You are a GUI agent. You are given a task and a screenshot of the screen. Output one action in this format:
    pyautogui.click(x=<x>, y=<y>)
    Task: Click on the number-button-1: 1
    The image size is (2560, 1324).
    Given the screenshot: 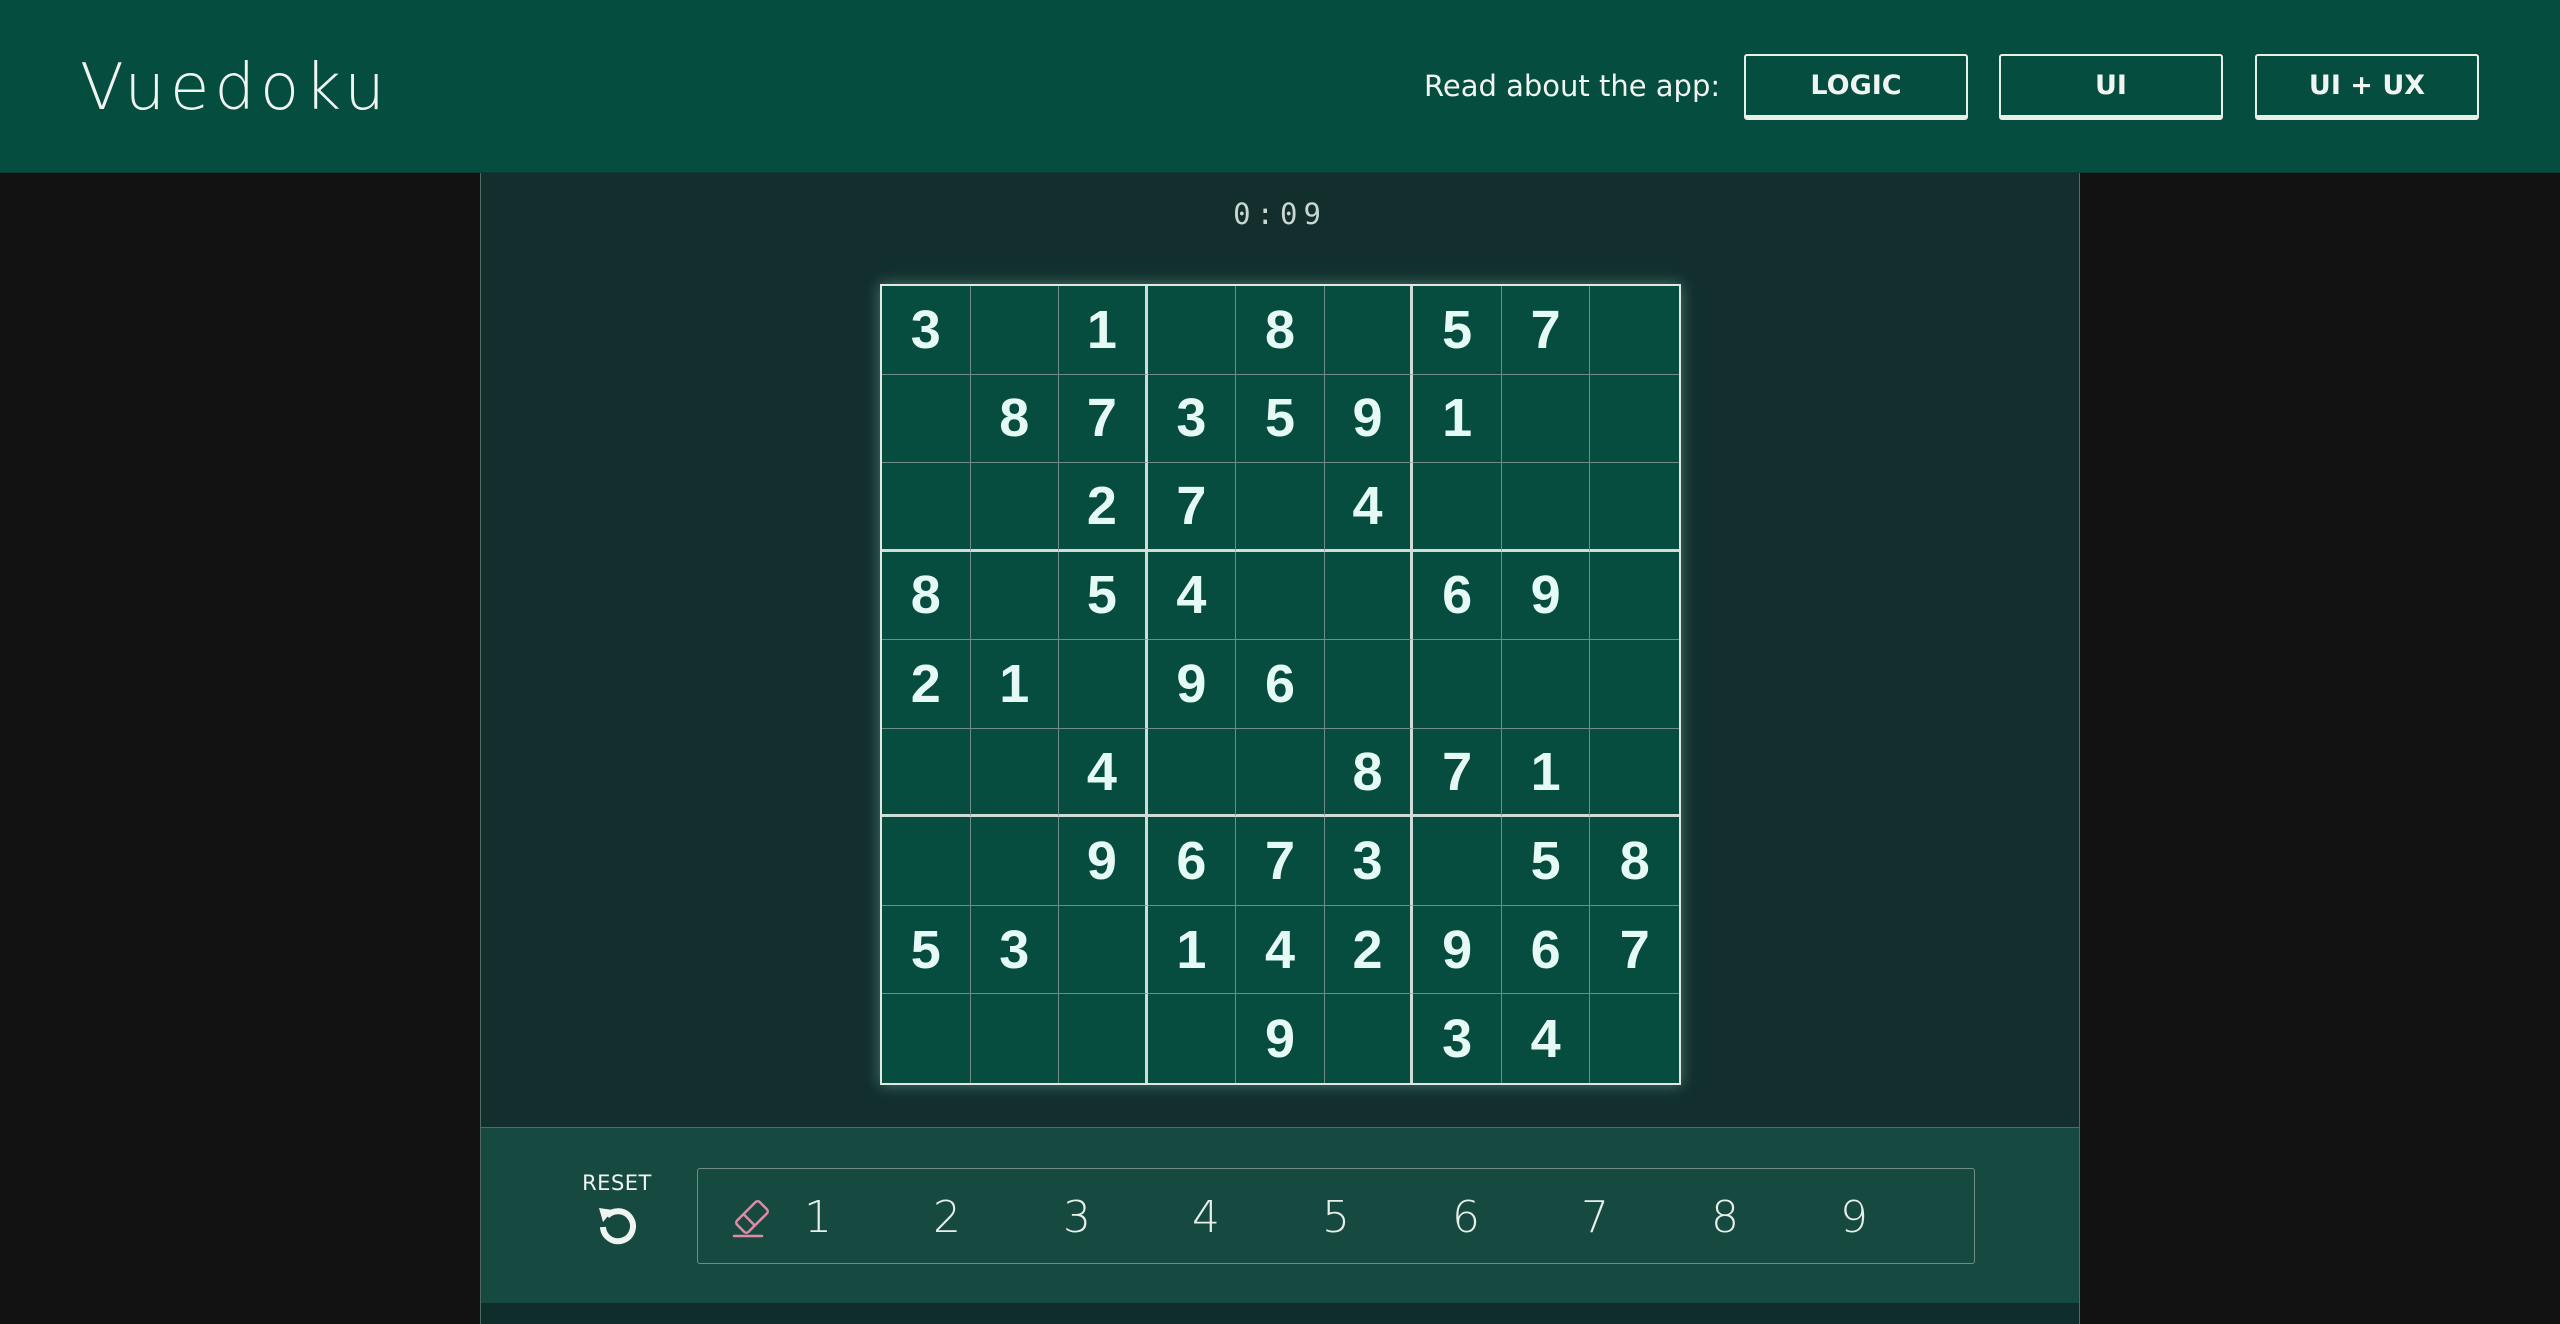 What is the action you would take?
    pyautogui.click(x=818, y=1217)
    